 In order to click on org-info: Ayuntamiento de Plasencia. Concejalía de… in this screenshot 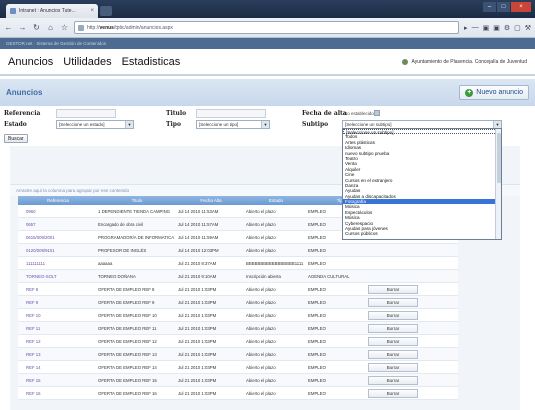, I will do `click(464, 61)`.